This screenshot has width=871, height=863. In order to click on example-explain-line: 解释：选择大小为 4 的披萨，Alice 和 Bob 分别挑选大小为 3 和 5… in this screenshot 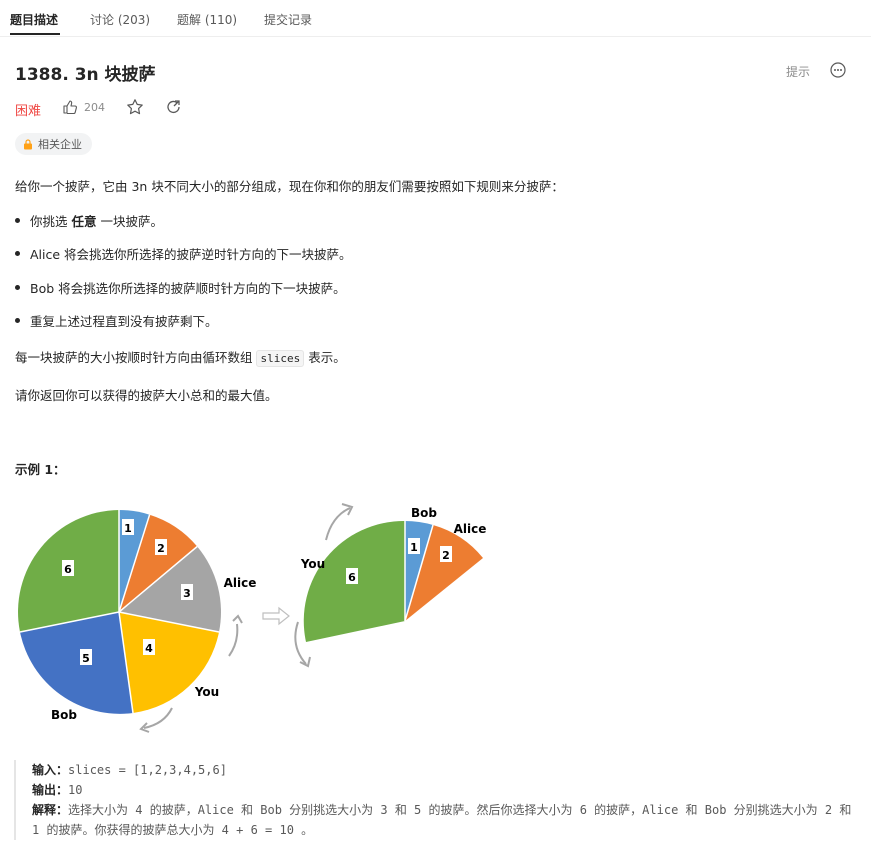, I will do `click(442, 820)`.